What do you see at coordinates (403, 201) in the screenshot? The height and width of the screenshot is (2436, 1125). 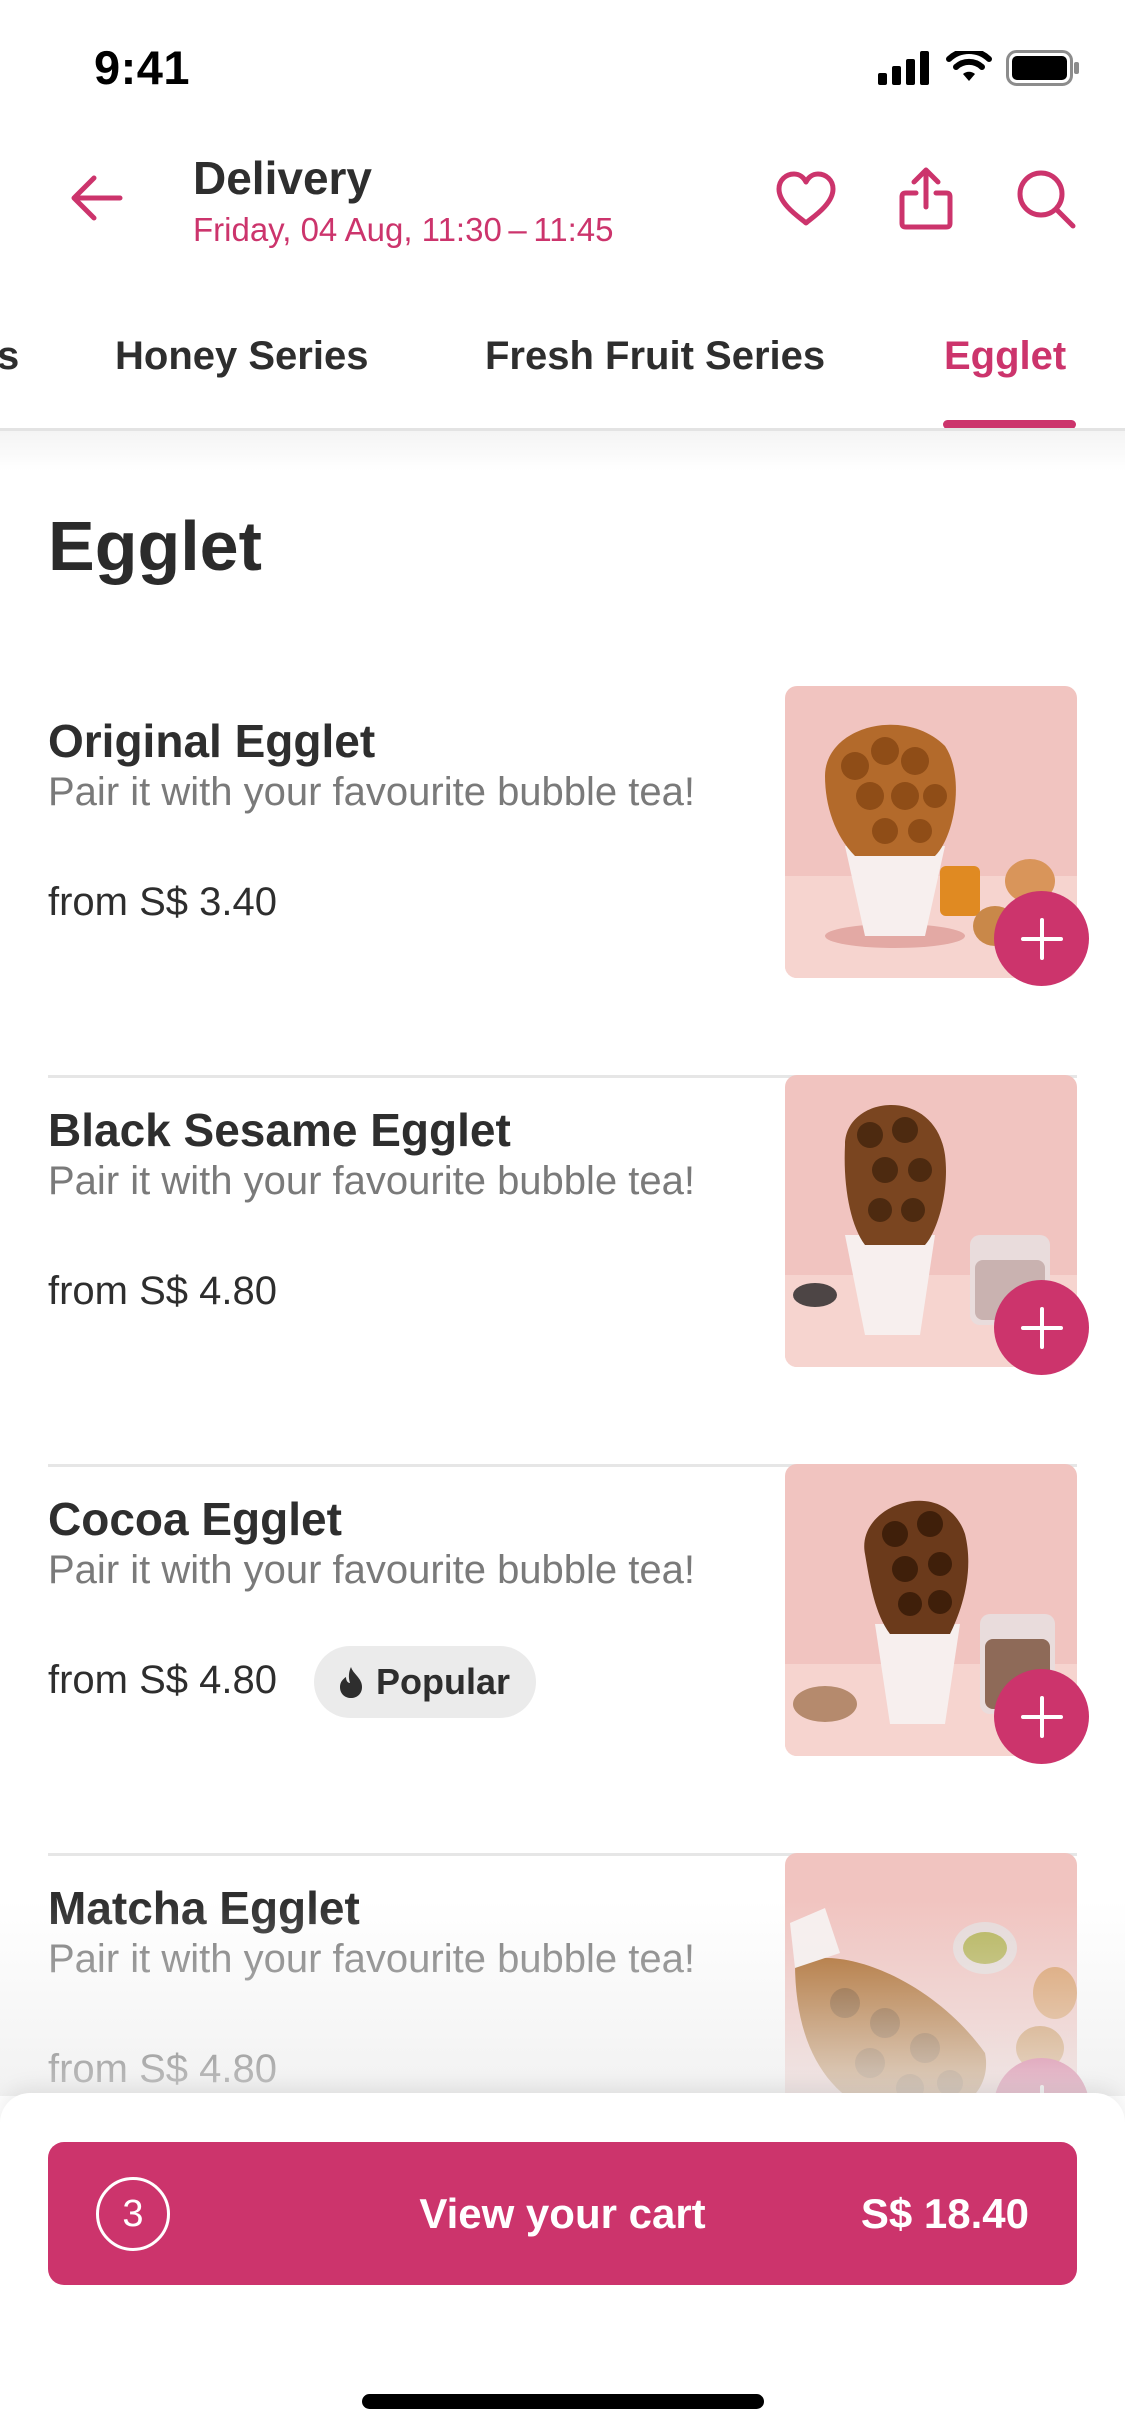 I see `header-titles: Delivery Friday, 04 Aug, 11:30 – 11:45` at bounding box center [403, 201].